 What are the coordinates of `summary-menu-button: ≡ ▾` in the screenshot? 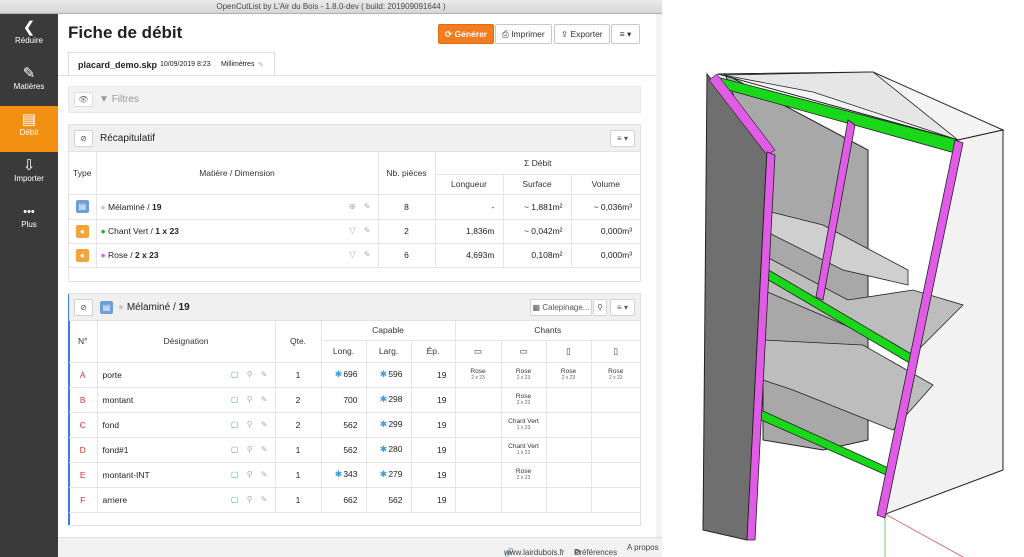 It's located at (622, 138).